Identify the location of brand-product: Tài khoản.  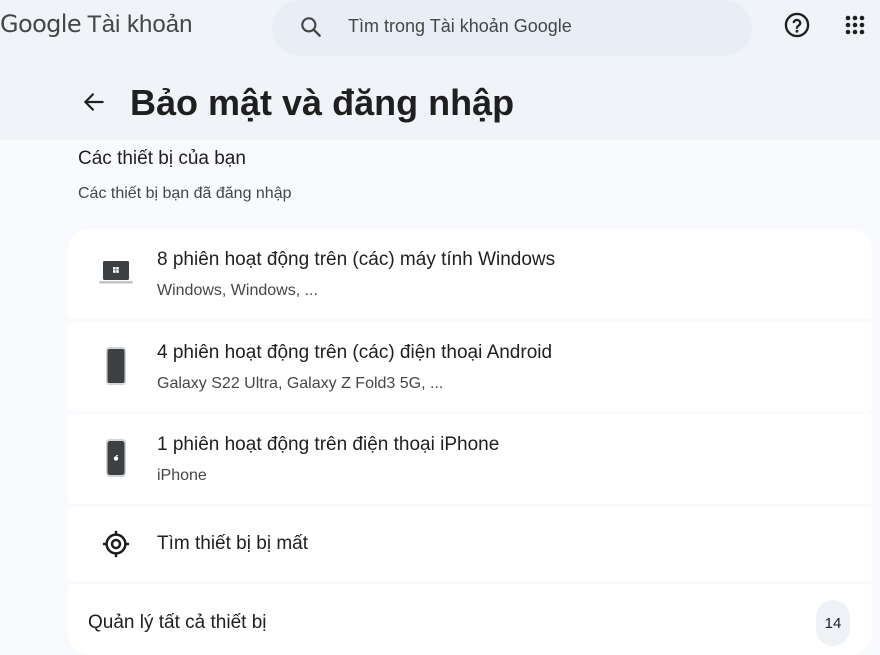
(140, 24).